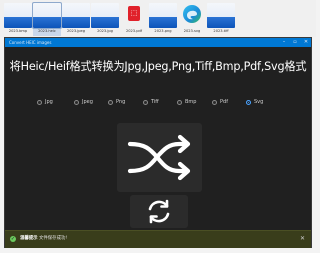 The image size is (320, 253). I want to click on file-name: 2023.png, so click(163, 31).